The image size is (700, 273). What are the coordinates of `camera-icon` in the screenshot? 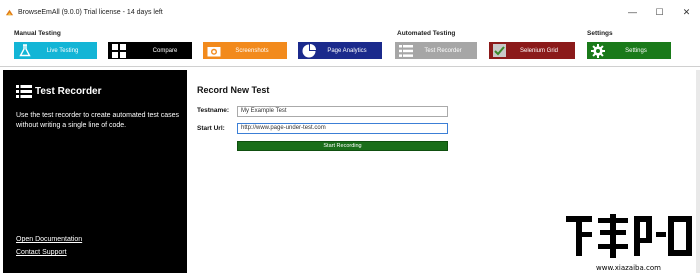 It's located at (213, 50).